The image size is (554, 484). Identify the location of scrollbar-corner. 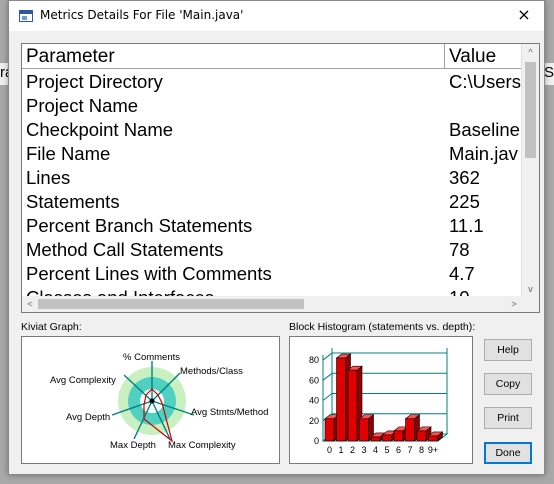
(530, 304).